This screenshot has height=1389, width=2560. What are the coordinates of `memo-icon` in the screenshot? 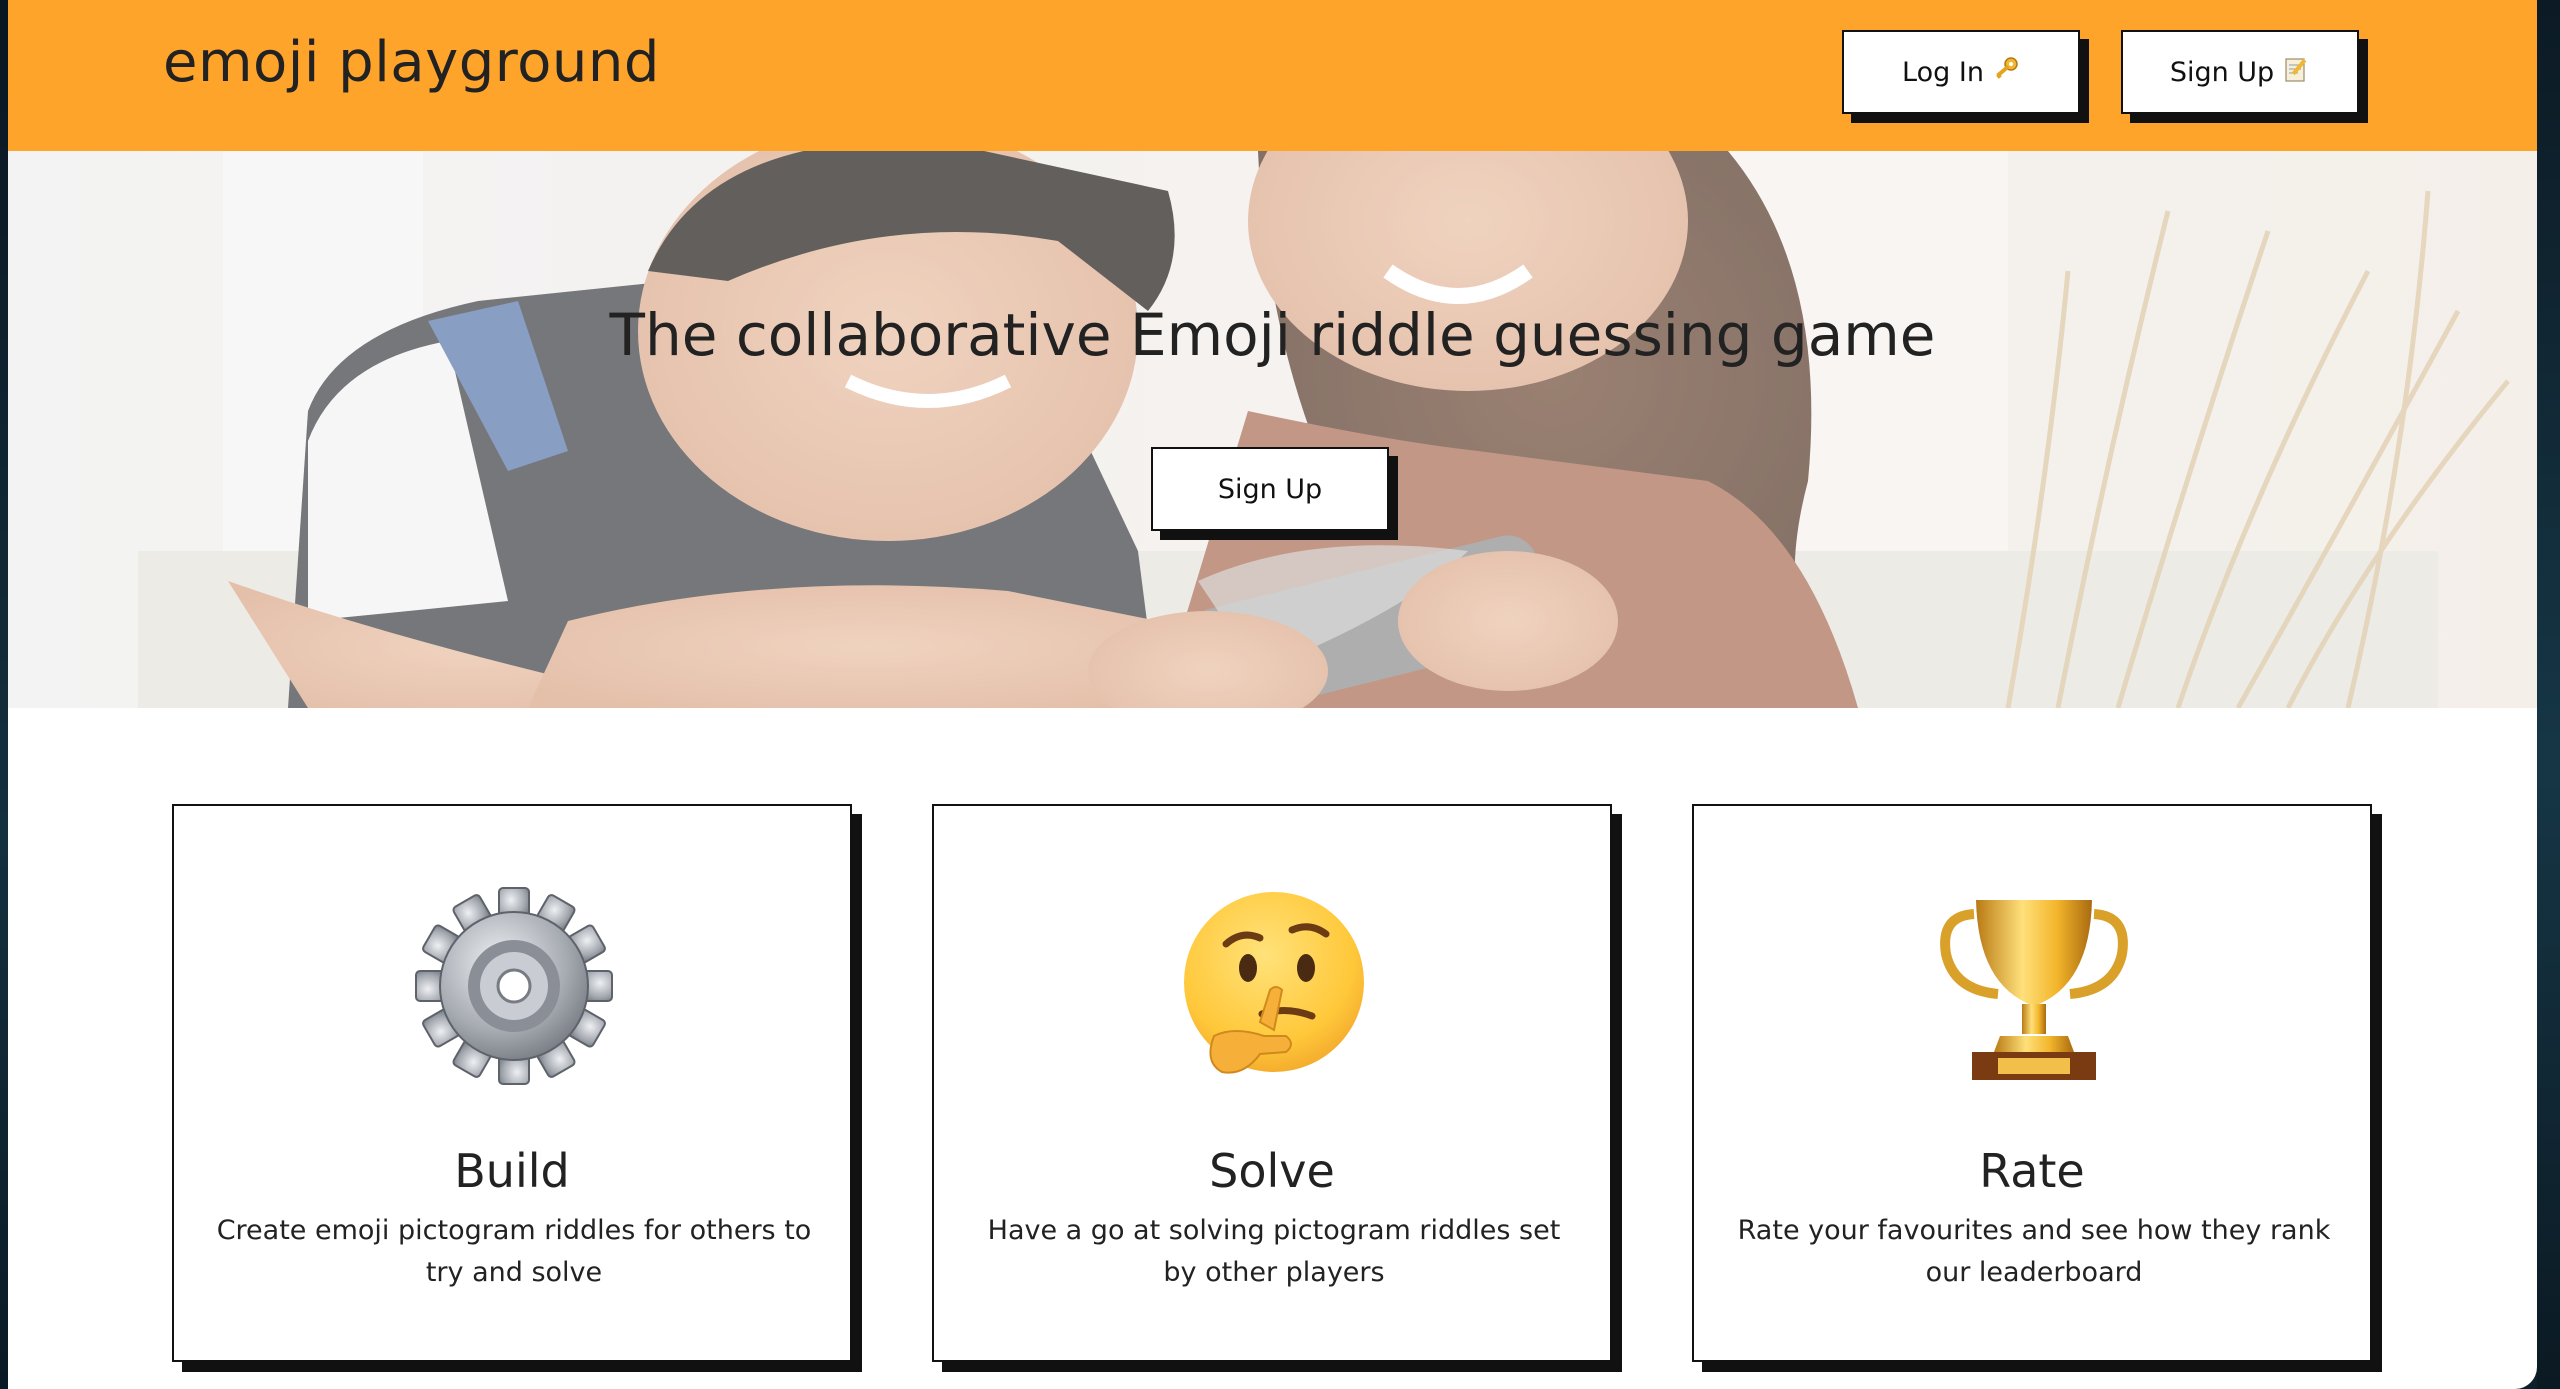 It's located at (2296, 72).